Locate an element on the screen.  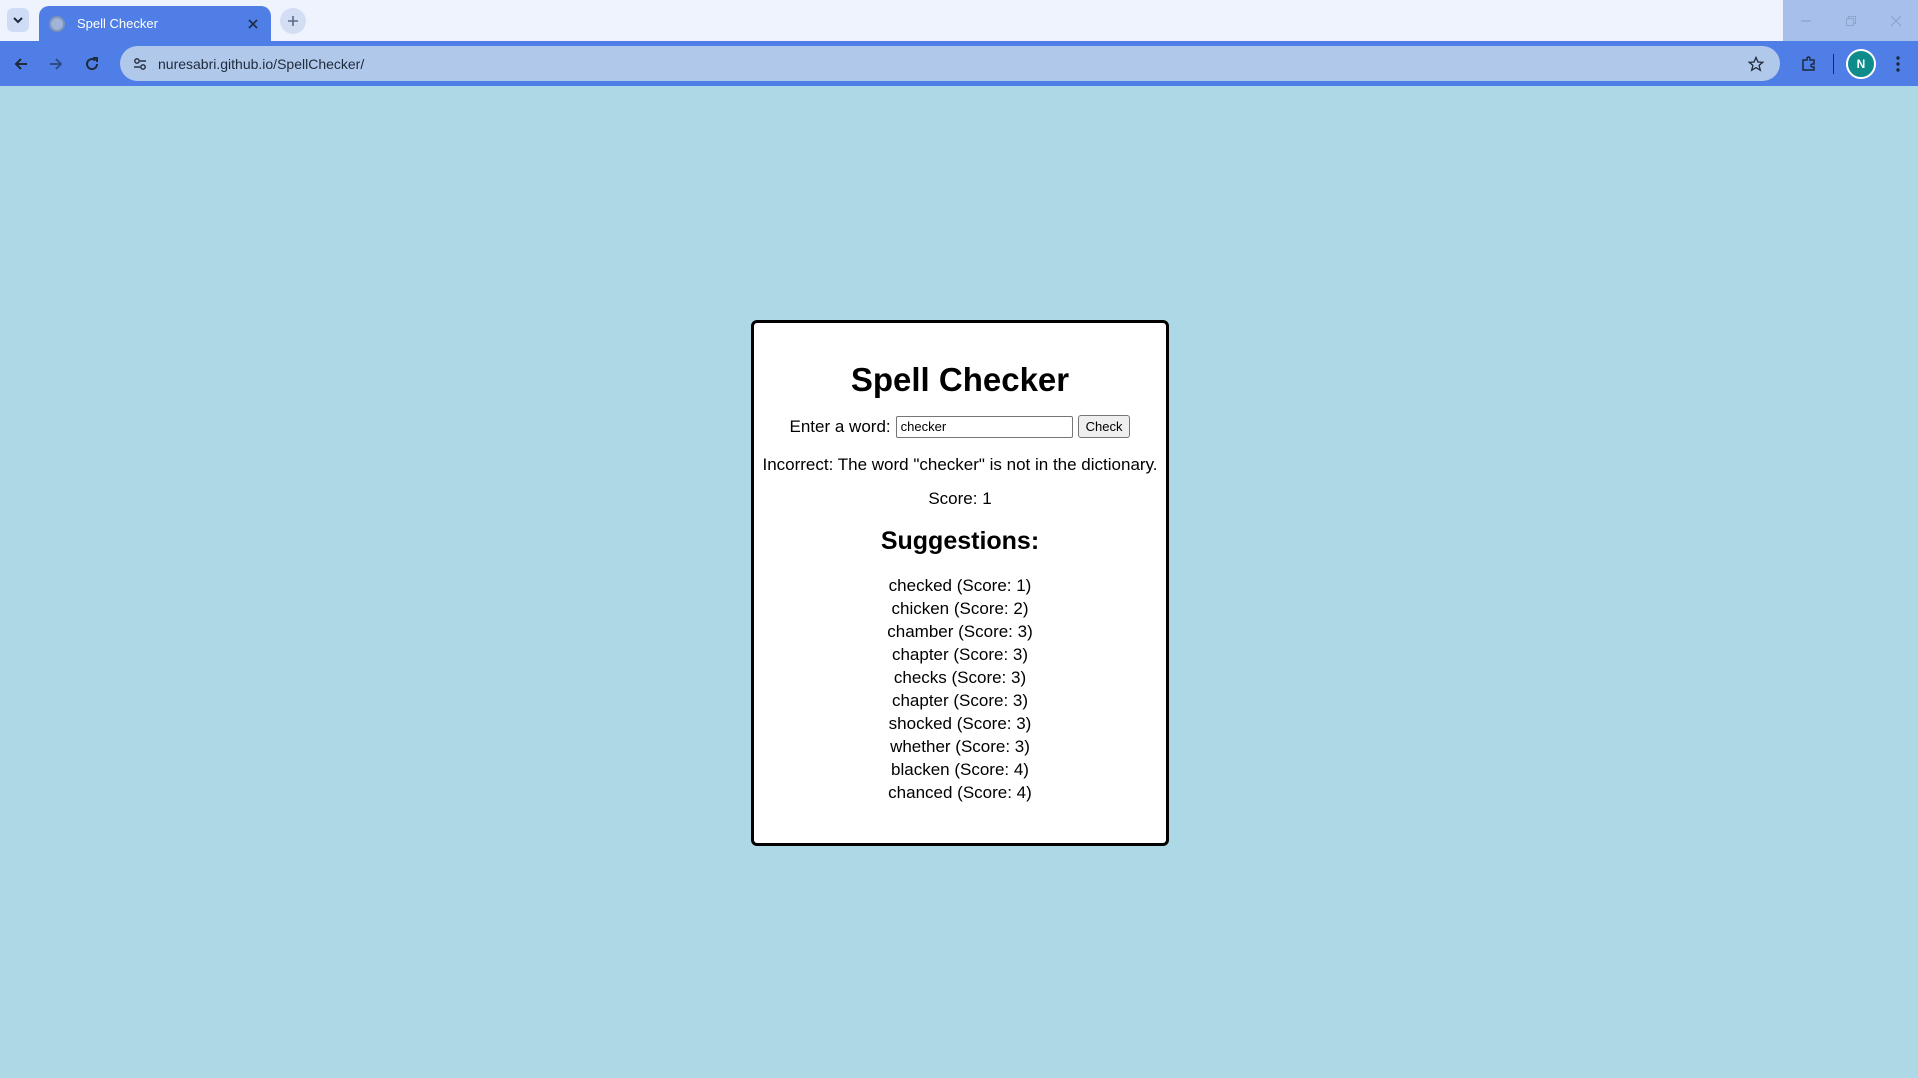
suggestion-item: chanced (Score: 4) is located at coordinates (960, 792).